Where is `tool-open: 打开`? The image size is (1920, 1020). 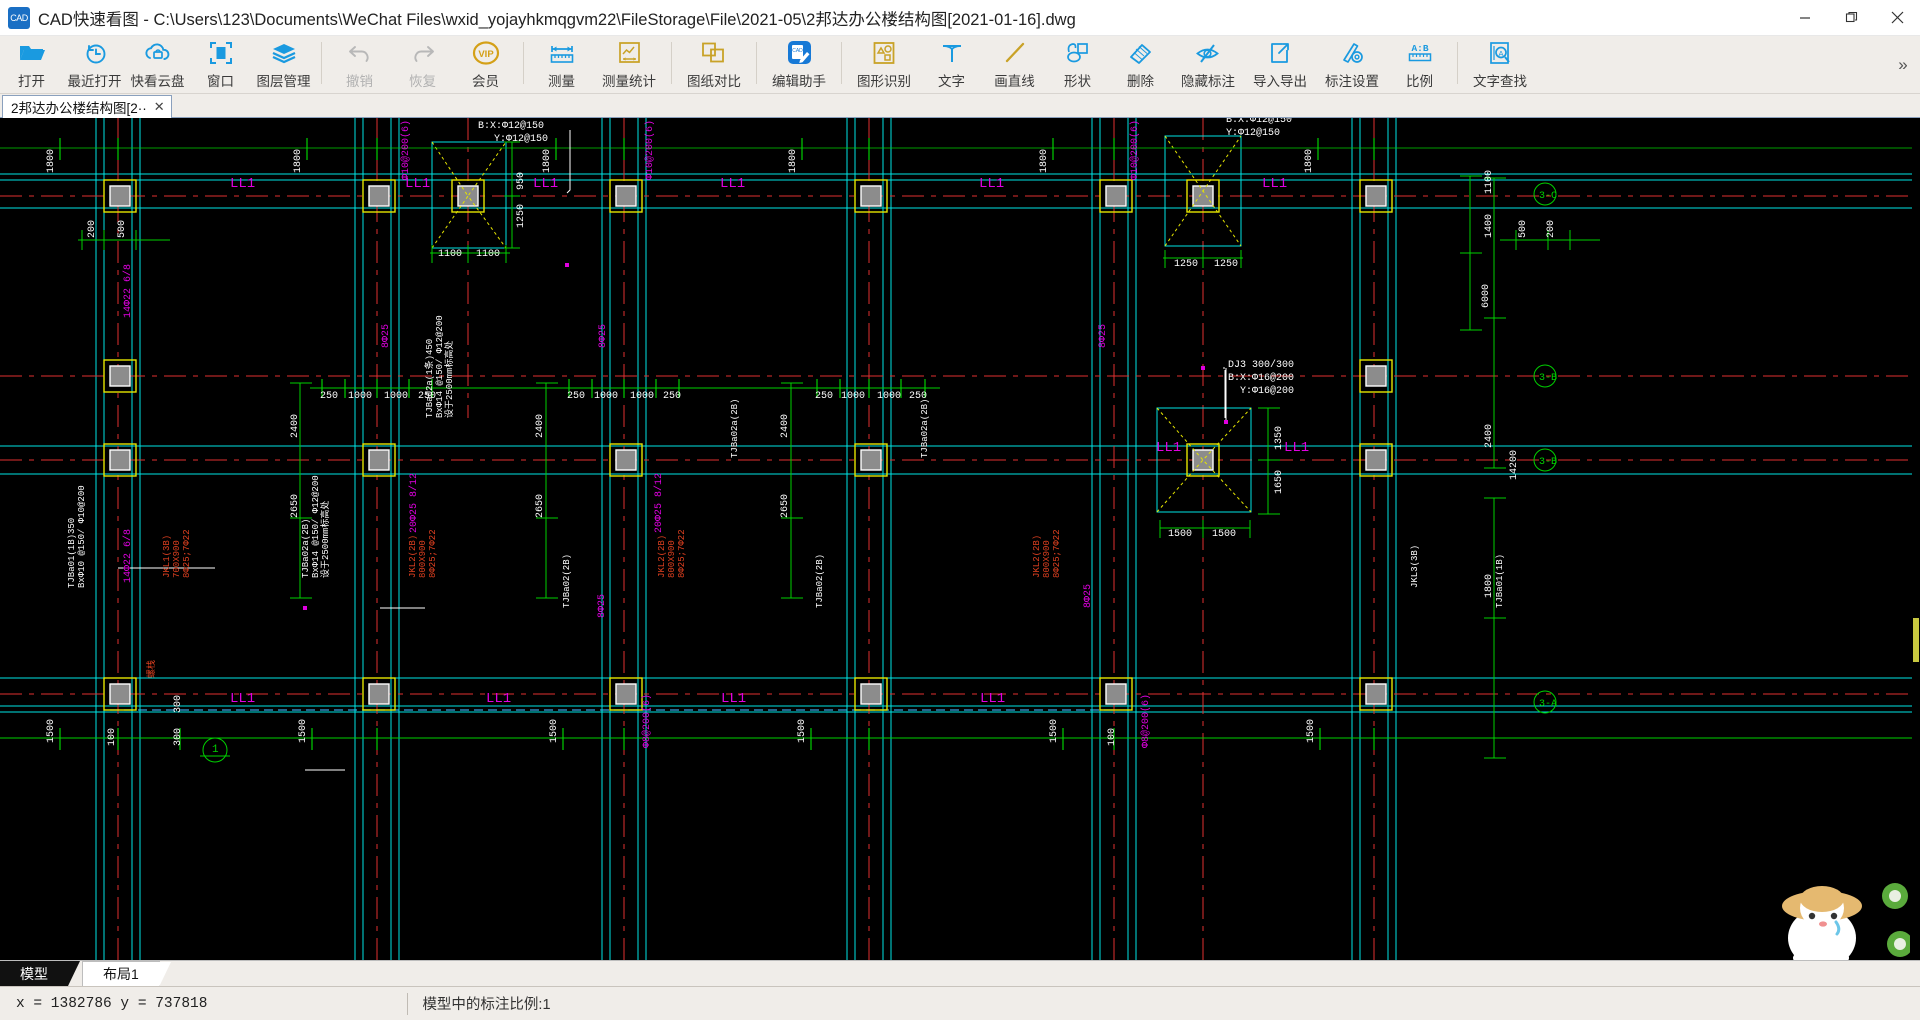 tool-open: 打开 is located at coordinates (31, 65).